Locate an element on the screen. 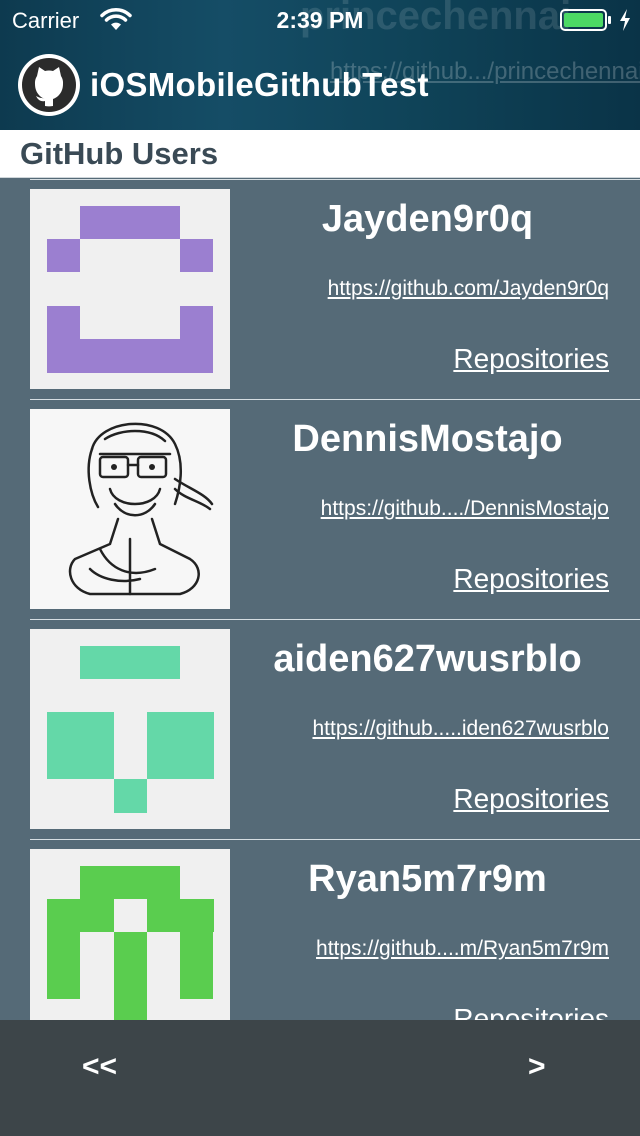 This screenshot has width=640, height=1136. identicon-green-avatar is located at coordinates (130, 943).